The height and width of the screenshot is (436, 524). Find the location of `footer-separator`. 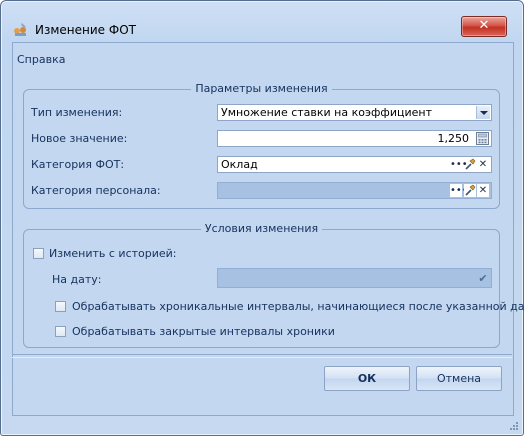

footer-separator is located at coordinates (262, 356).